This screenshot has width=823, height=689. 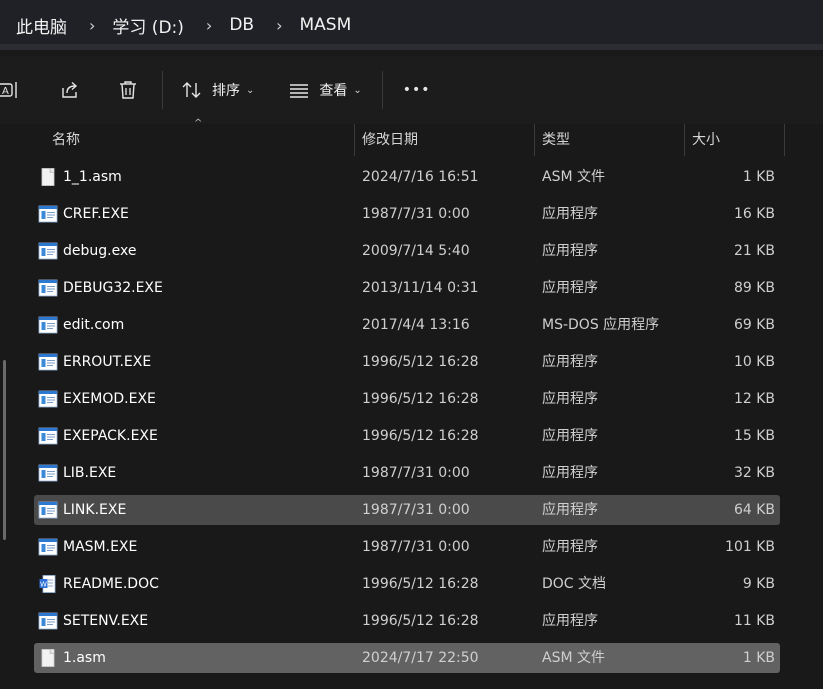 What do you see at coordinates (407, 214) in the screenshot?
I see `file-row: CREF.EXE 1987/7/31 0:00 应用程序 16 KB` at bounding box center [407, 214].